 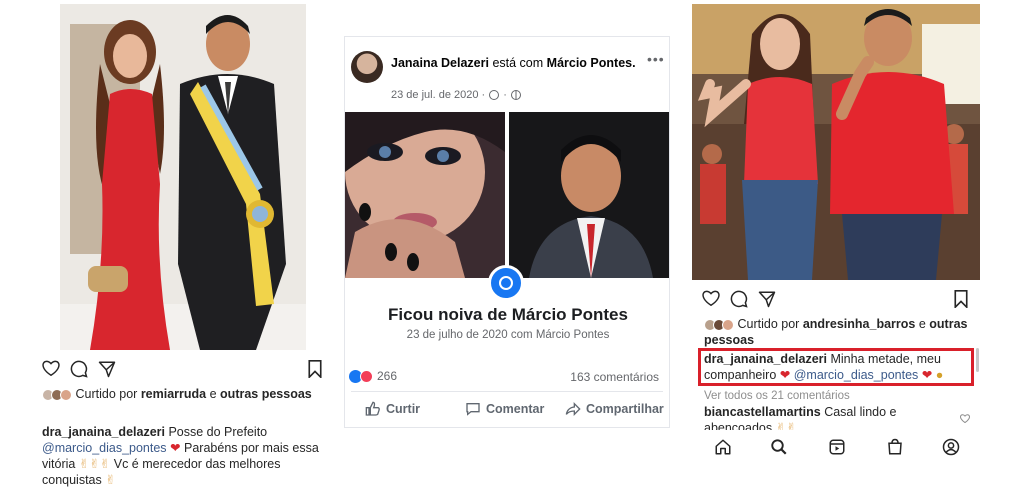 What do you see at coordinates (573, 409) in the screenshot?
I see `share-arrow-icon` at bounding box center [573, 409].